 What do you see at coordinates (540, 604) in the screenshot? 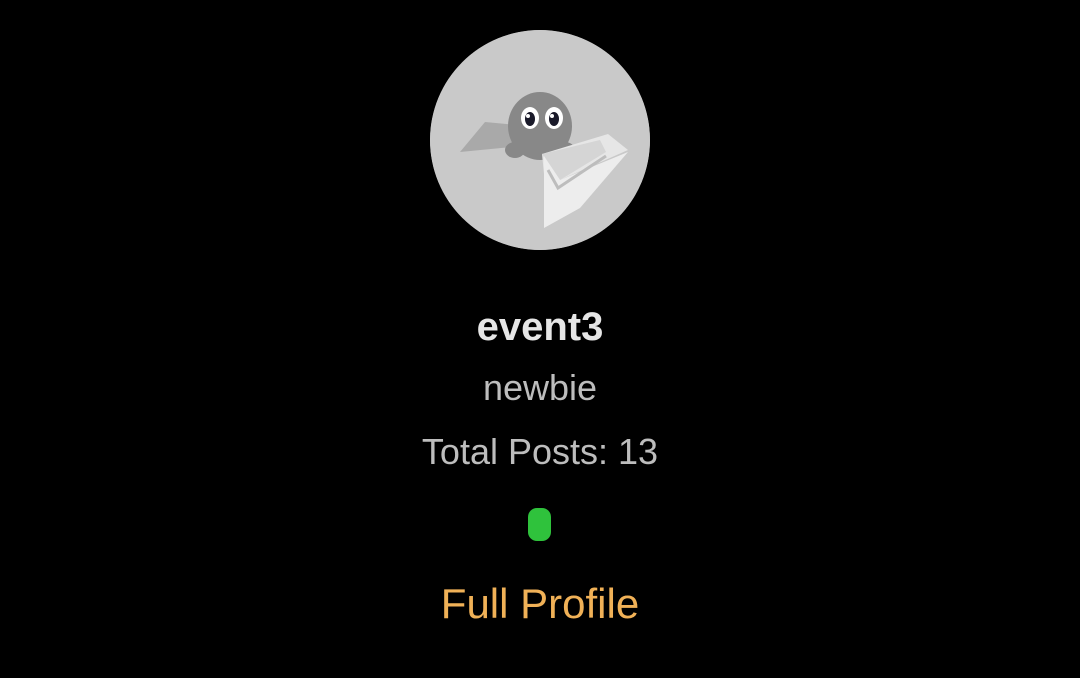
I see `full-profile-link: Full Profile` at bounding box center [540, 604].